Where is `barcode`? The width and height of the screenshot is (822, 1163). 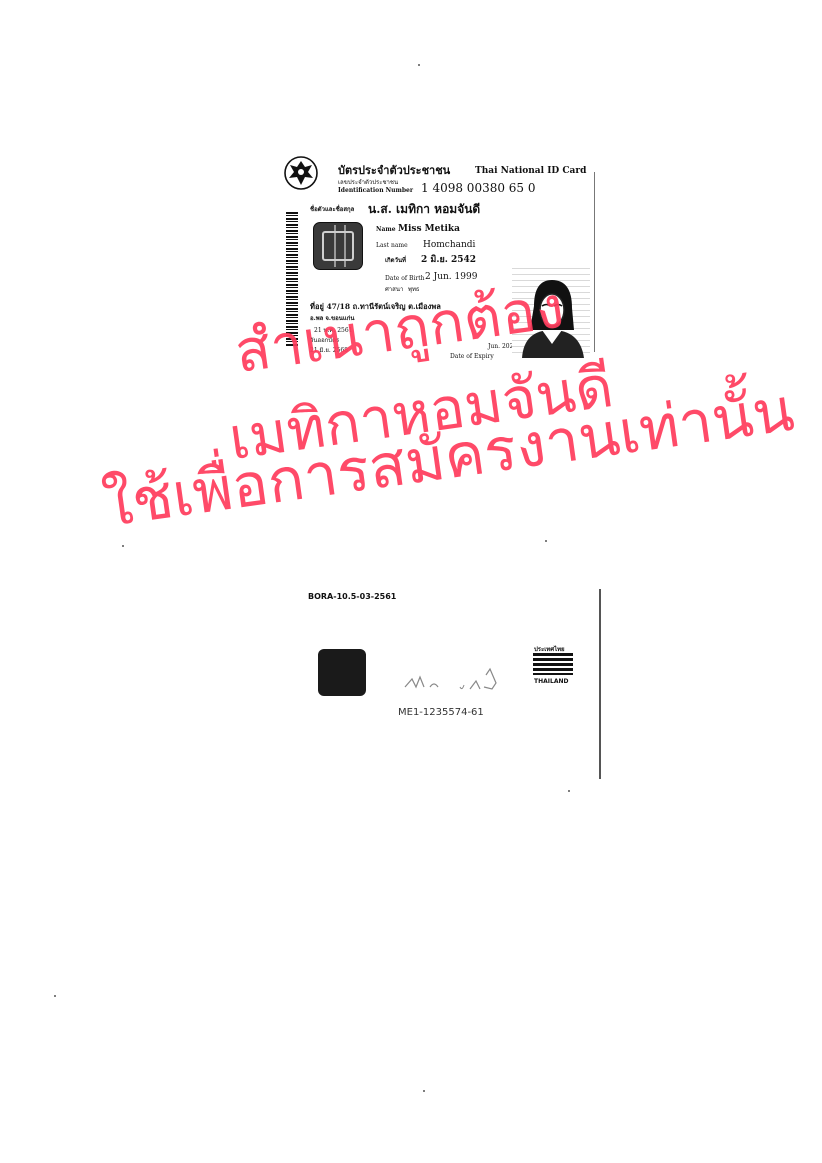 barcode is located at coordinates (292, 279).